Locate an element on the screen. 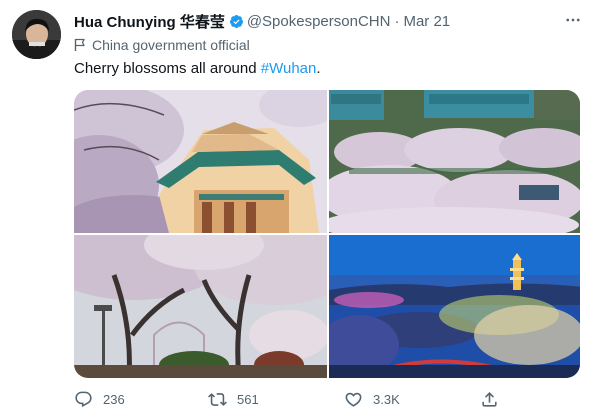  reply-count: 236 is located at coordinates (114, 399).